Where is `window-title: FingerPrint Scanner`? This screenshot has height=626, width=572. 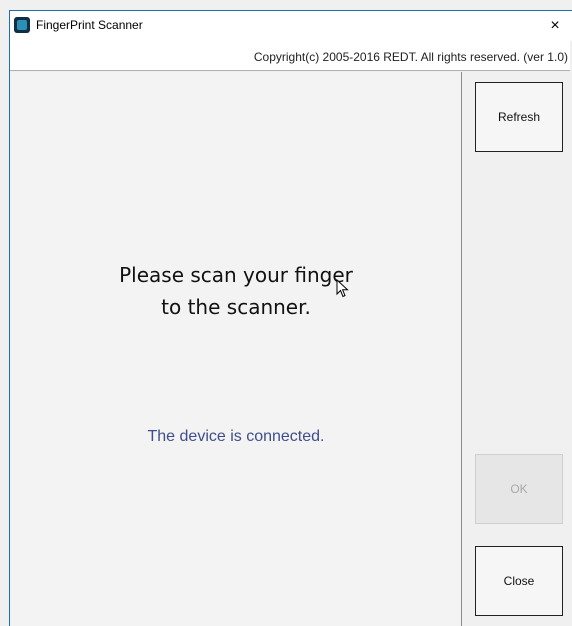
window-title: FingerPrint Scanner is located at coordinates (89, 25).